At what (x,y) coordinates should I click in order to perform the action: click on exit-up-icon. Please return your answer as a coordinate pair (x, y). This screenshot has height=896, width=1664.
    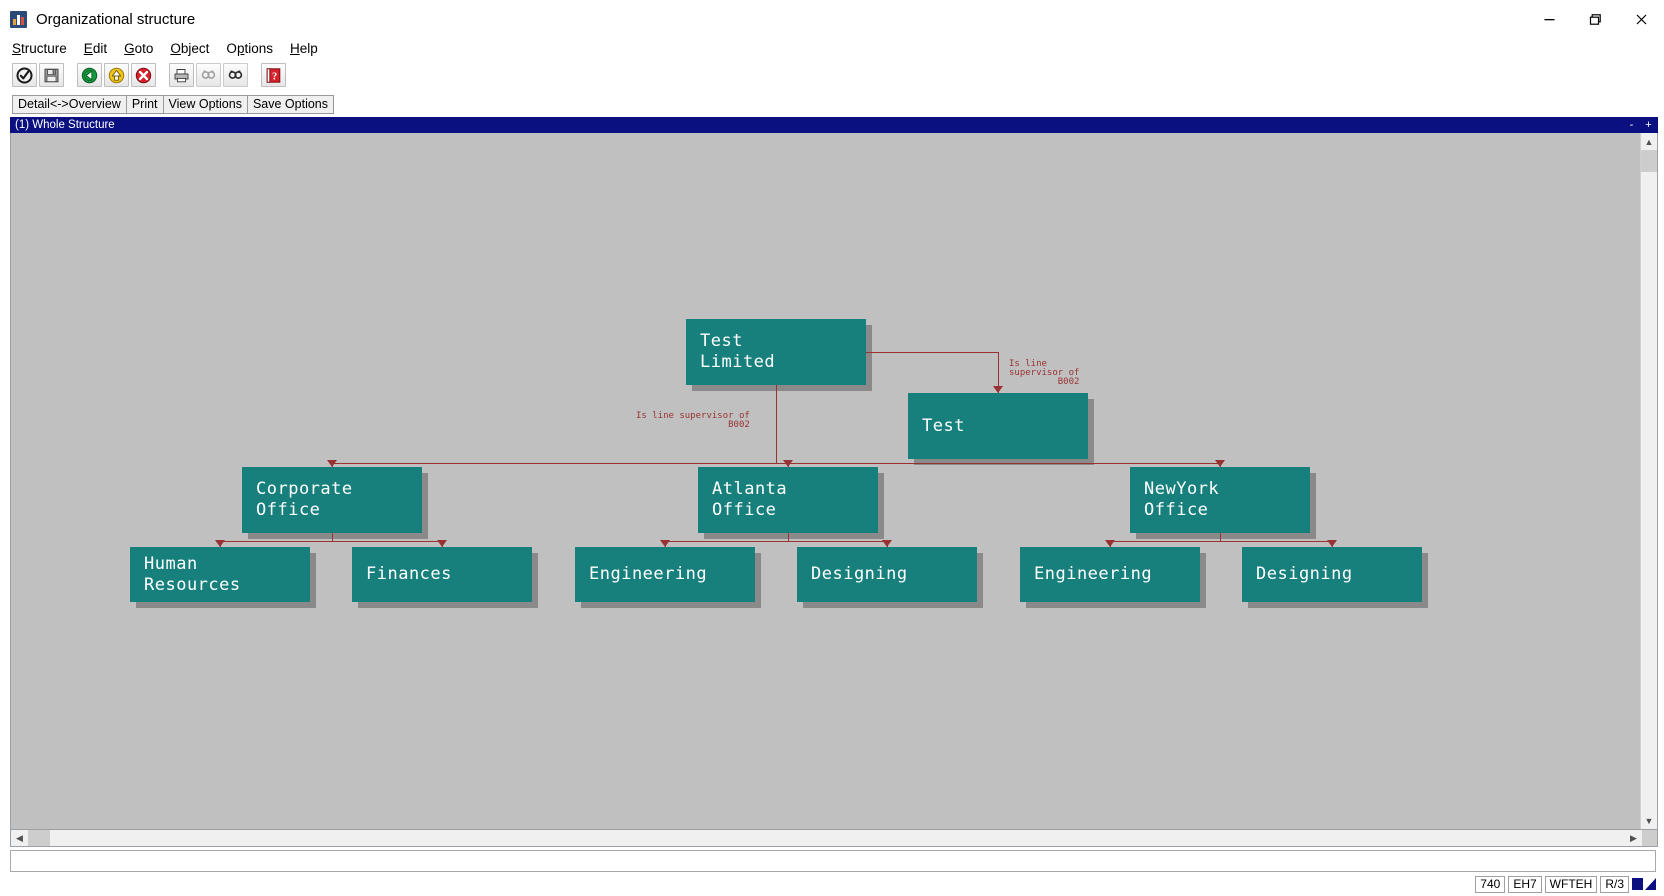
    Looking at the image, I should click on (116, 75).